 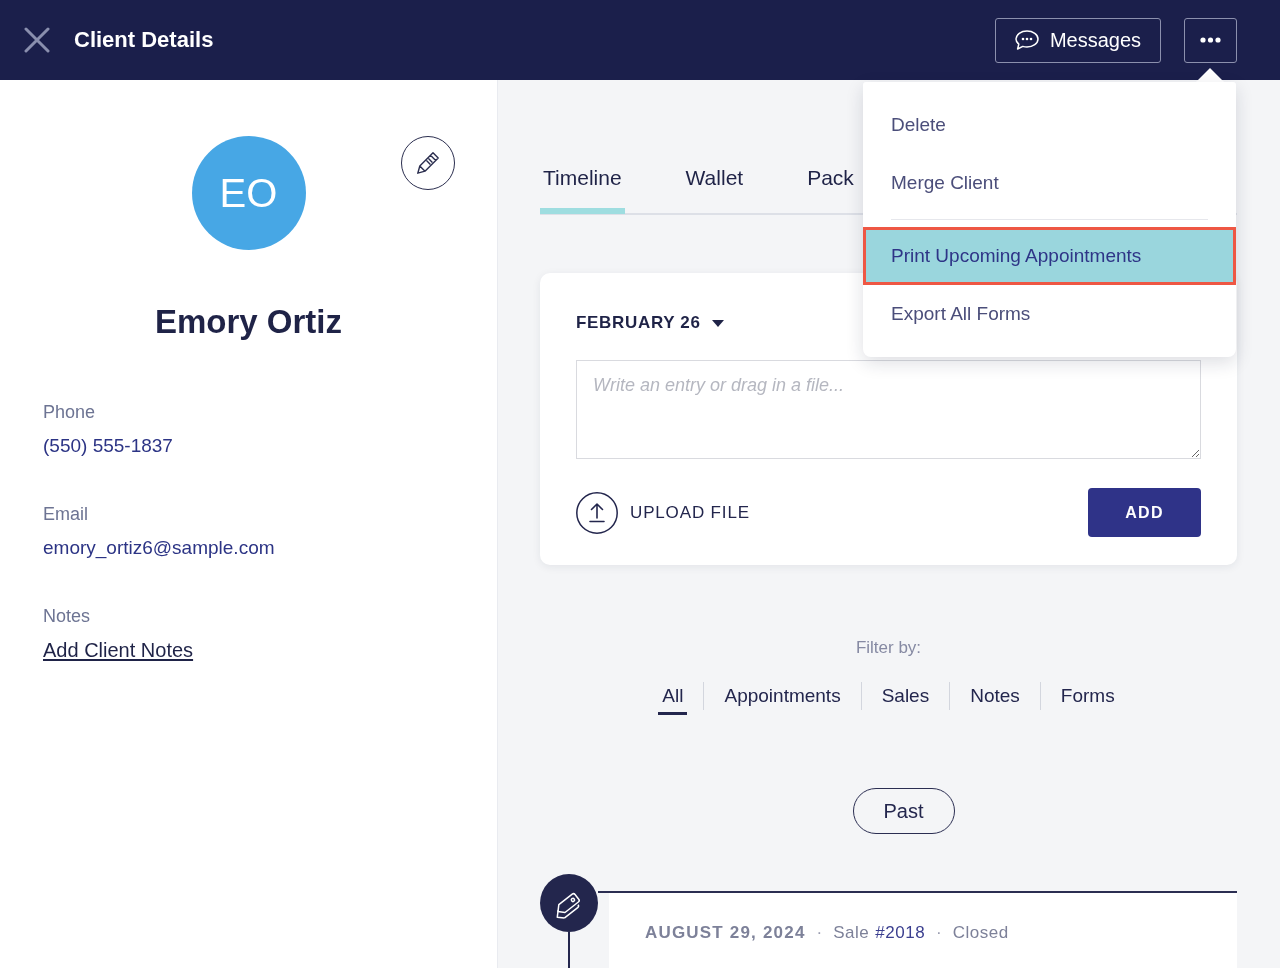 What do you see at coordinates (900, 933) in the screenshot?
I see `sale-number-link: #2018` at bounding box center [900, 933].